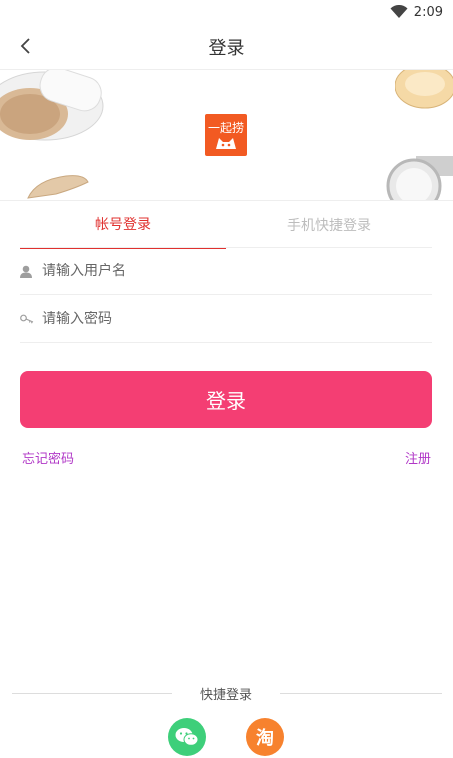 Image resolution: width=453 pixels, height=758 pixels. Describe the element at coordinates (418, 457) in the screenshot. I see `register-link: 注册` at that location.